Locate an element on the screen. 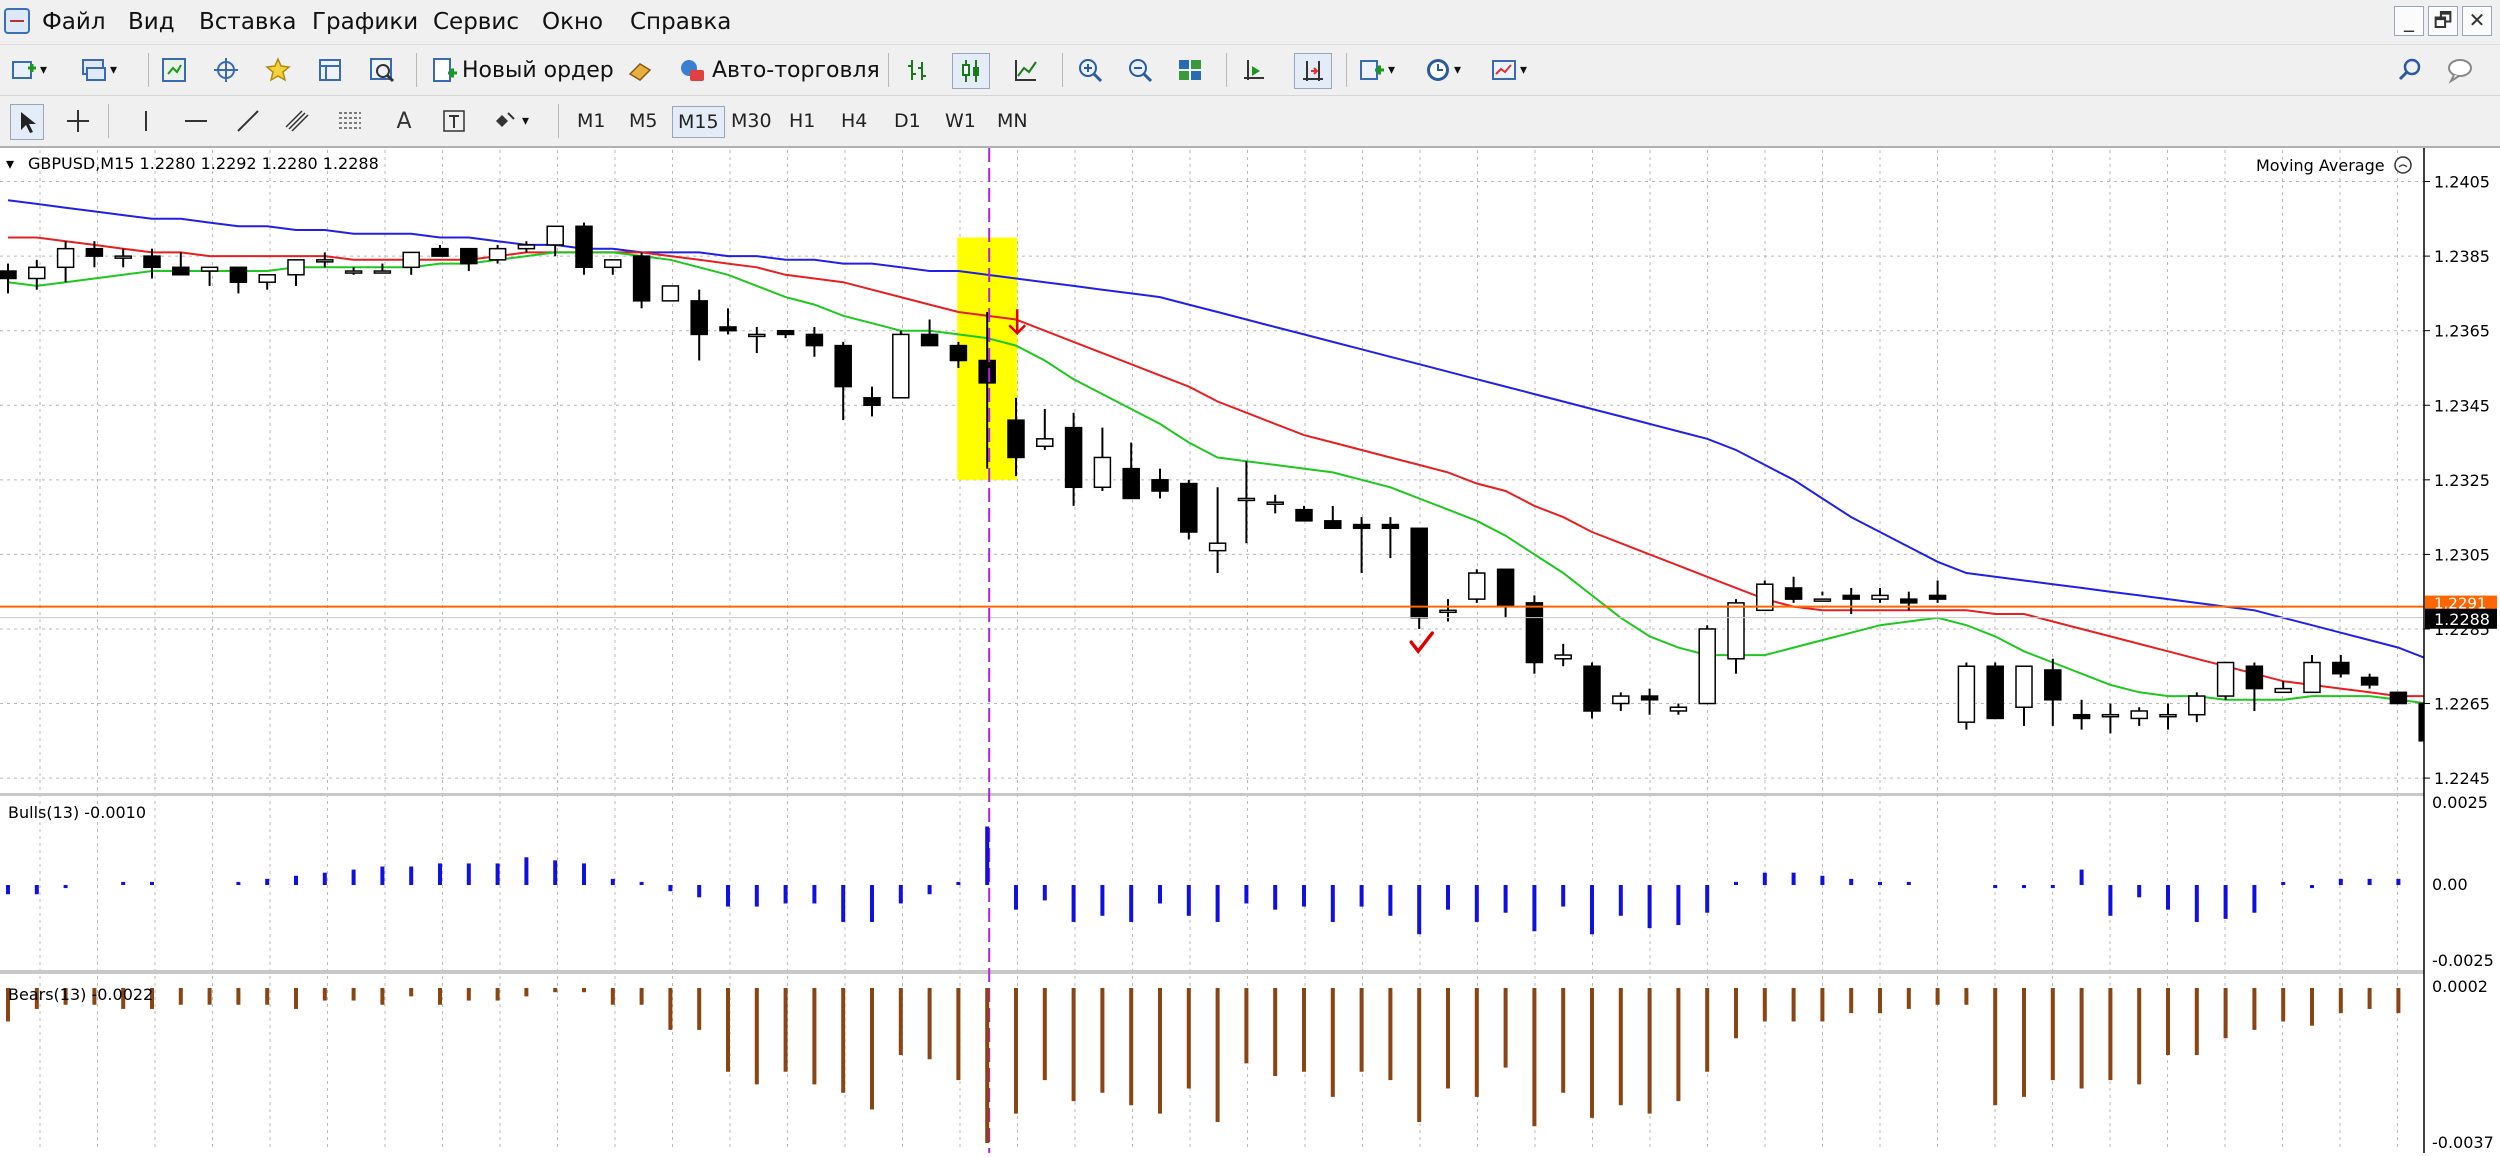 The height and width of the screenshot is (1157, 2500). price-tick-label: 1.2365 is located at coordinates (2462, 331).